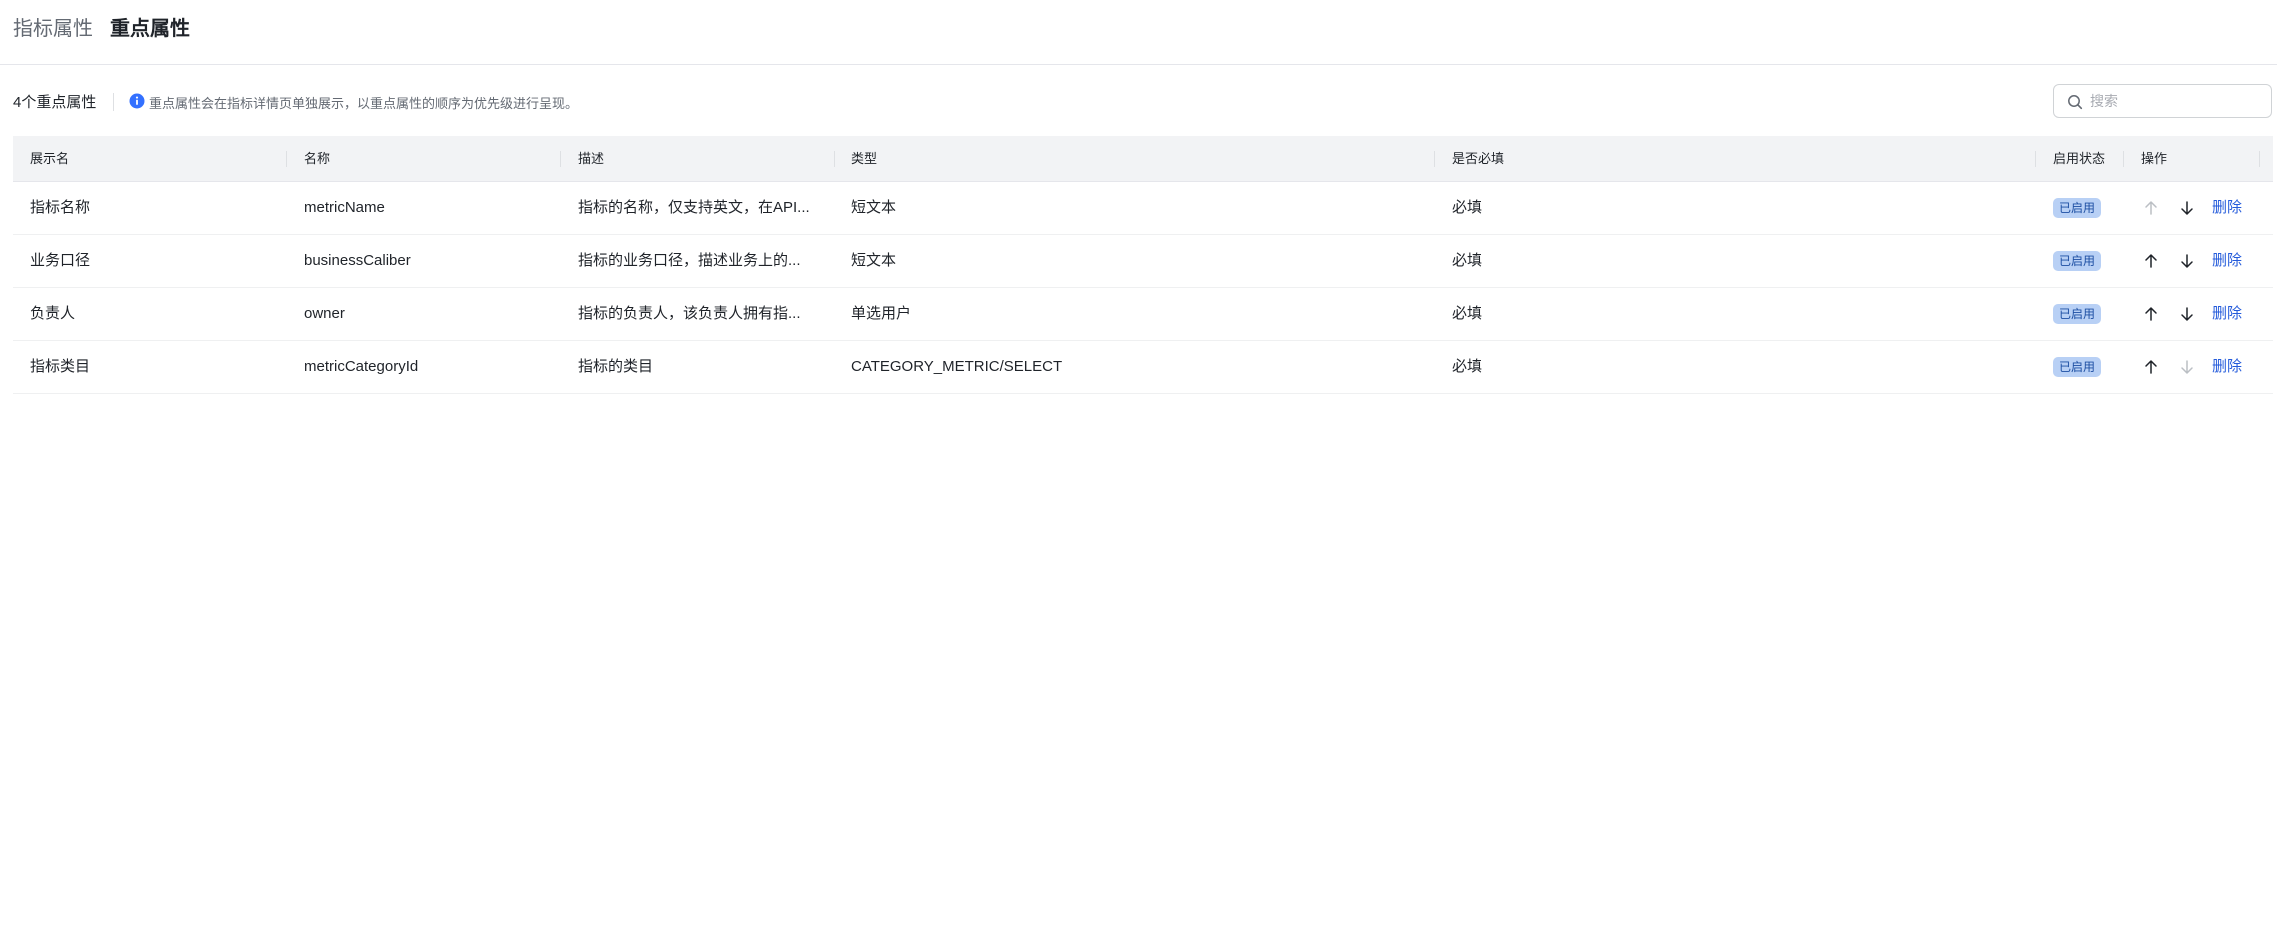  I want to click on toolbar-divider, so click(113, 102).